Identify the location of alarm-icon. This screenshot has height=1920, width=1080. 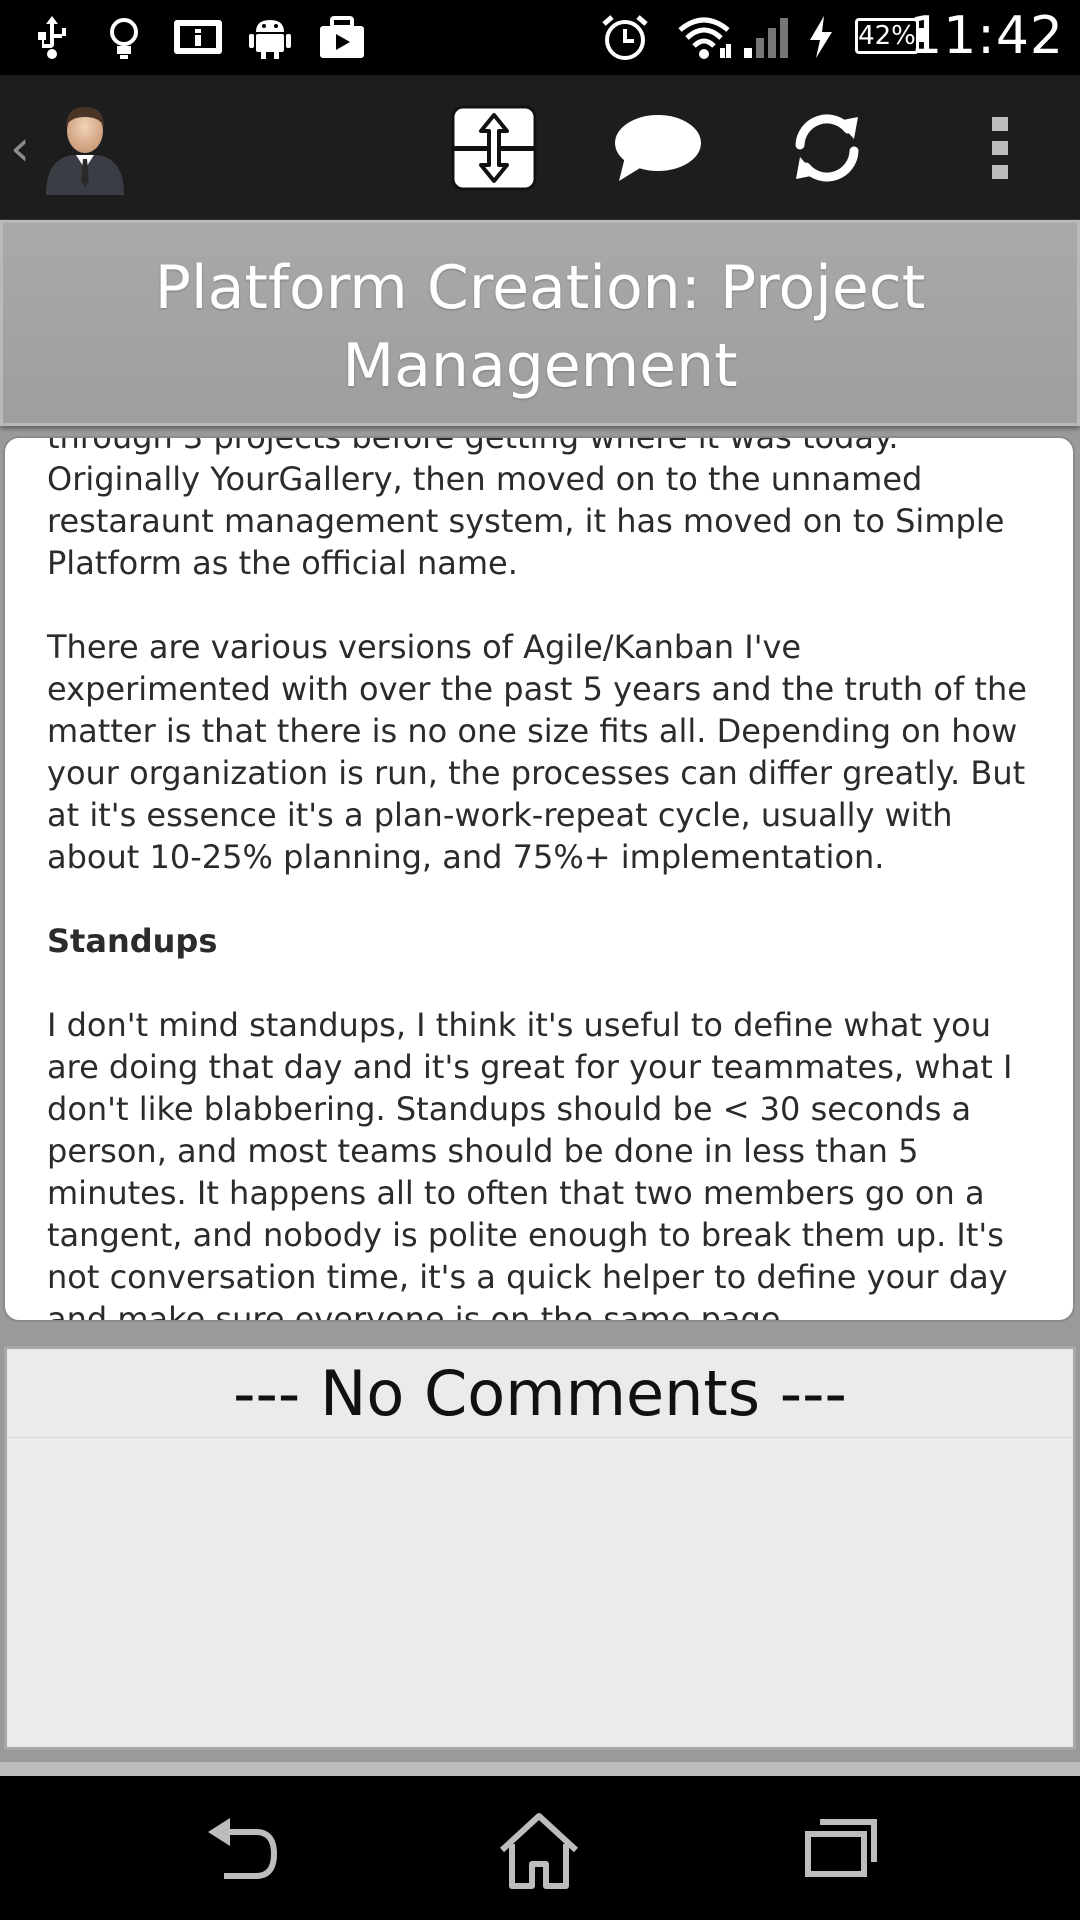
(625, 40).